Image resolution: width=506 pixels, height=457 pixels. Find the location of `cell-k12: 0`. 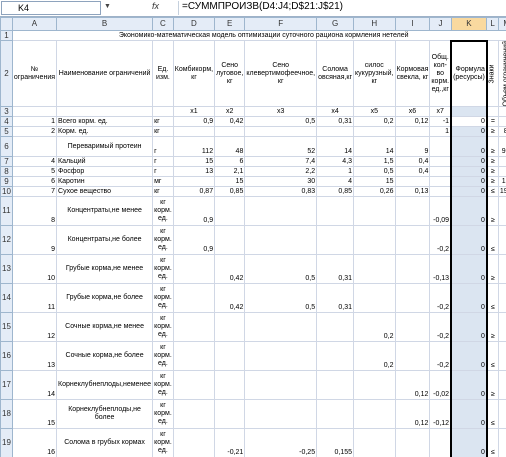

cell-k12: 0 is located at coordinates (469, 240).